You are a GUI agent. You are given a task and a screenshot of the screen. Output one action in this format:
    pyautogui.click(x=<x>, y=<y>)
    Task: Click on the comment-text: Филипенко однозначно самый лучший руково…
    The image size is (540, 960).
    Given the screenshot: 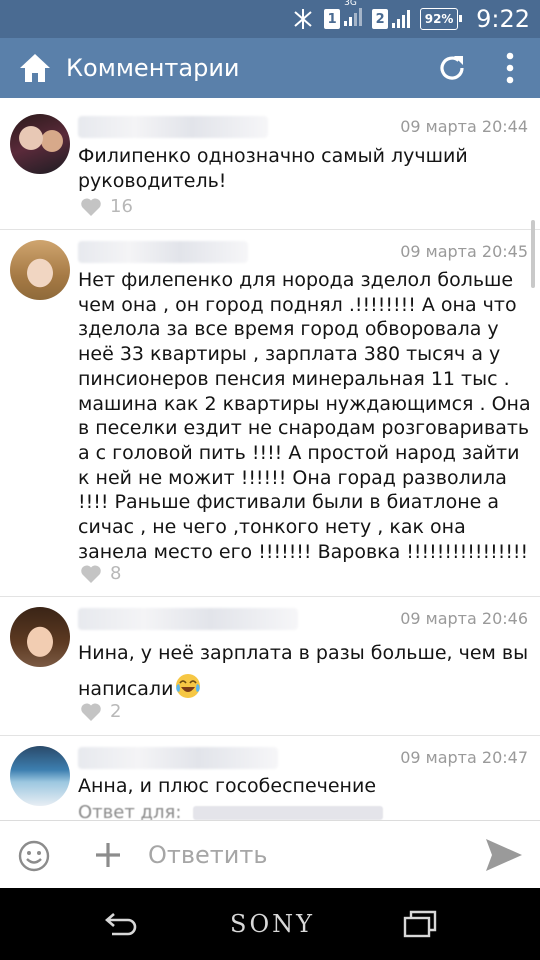 What is the action you would take?
    pyautogui.click(x=273, y=168)
    